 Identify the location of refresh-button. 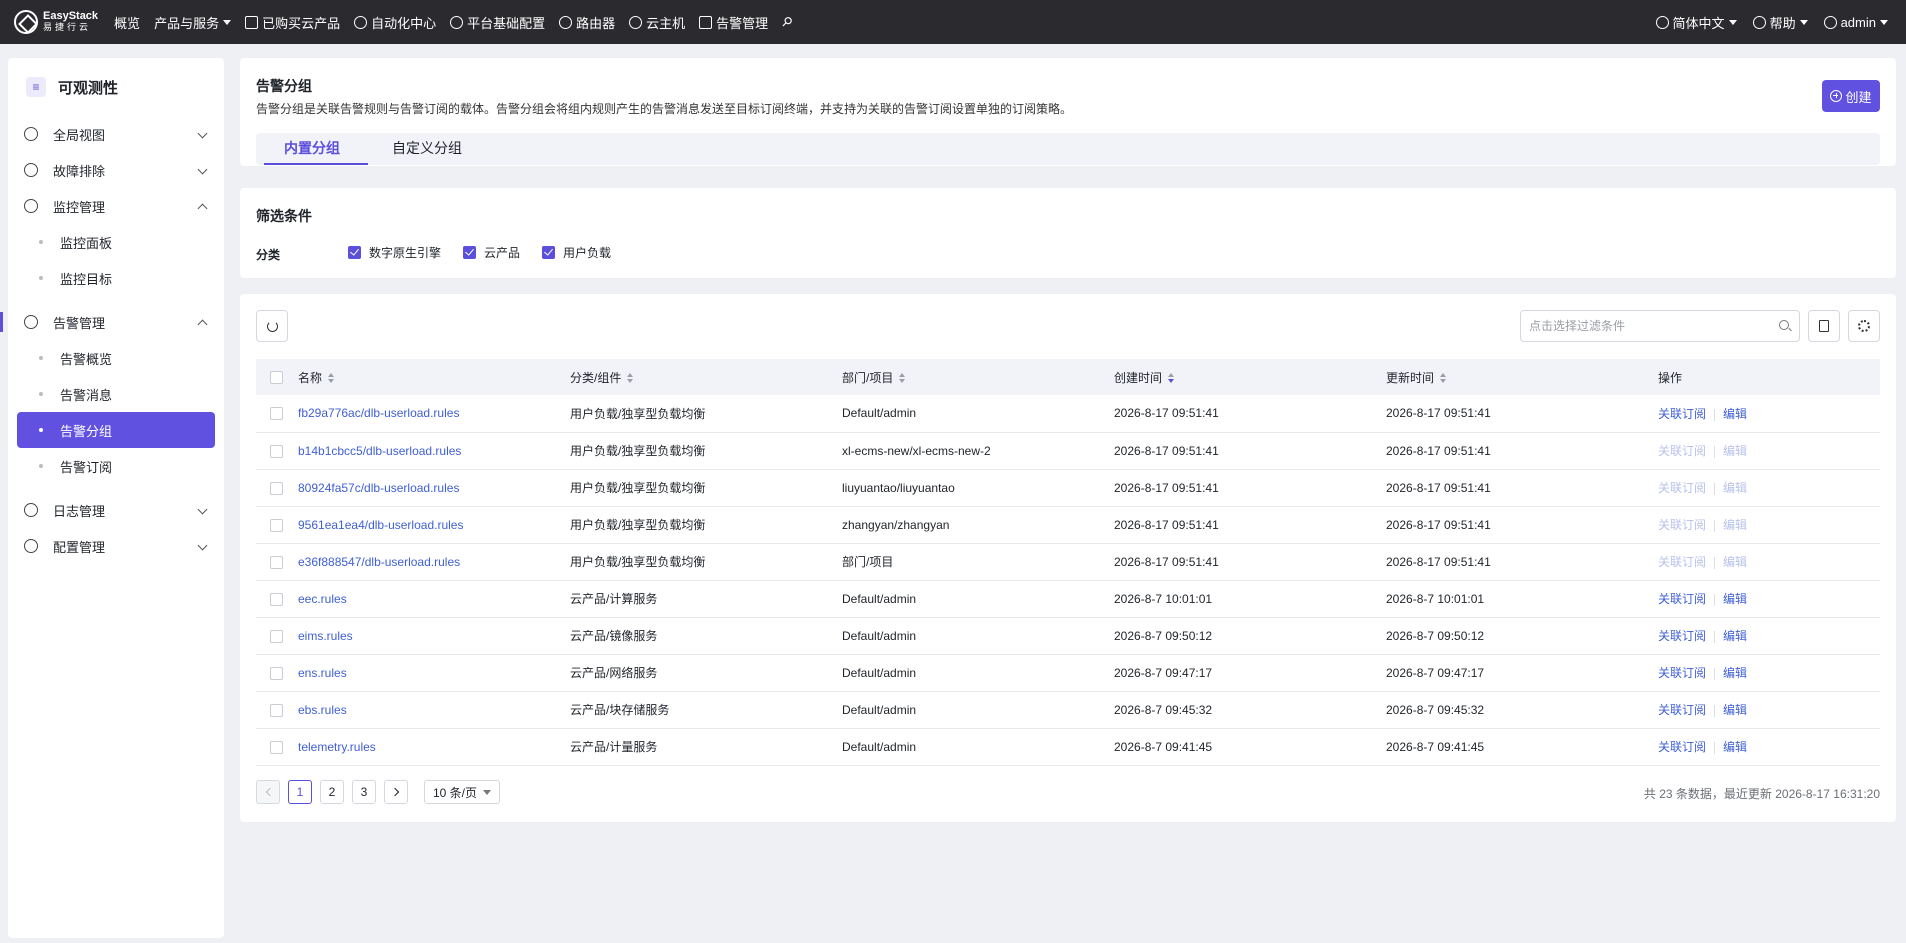
(272, 326).